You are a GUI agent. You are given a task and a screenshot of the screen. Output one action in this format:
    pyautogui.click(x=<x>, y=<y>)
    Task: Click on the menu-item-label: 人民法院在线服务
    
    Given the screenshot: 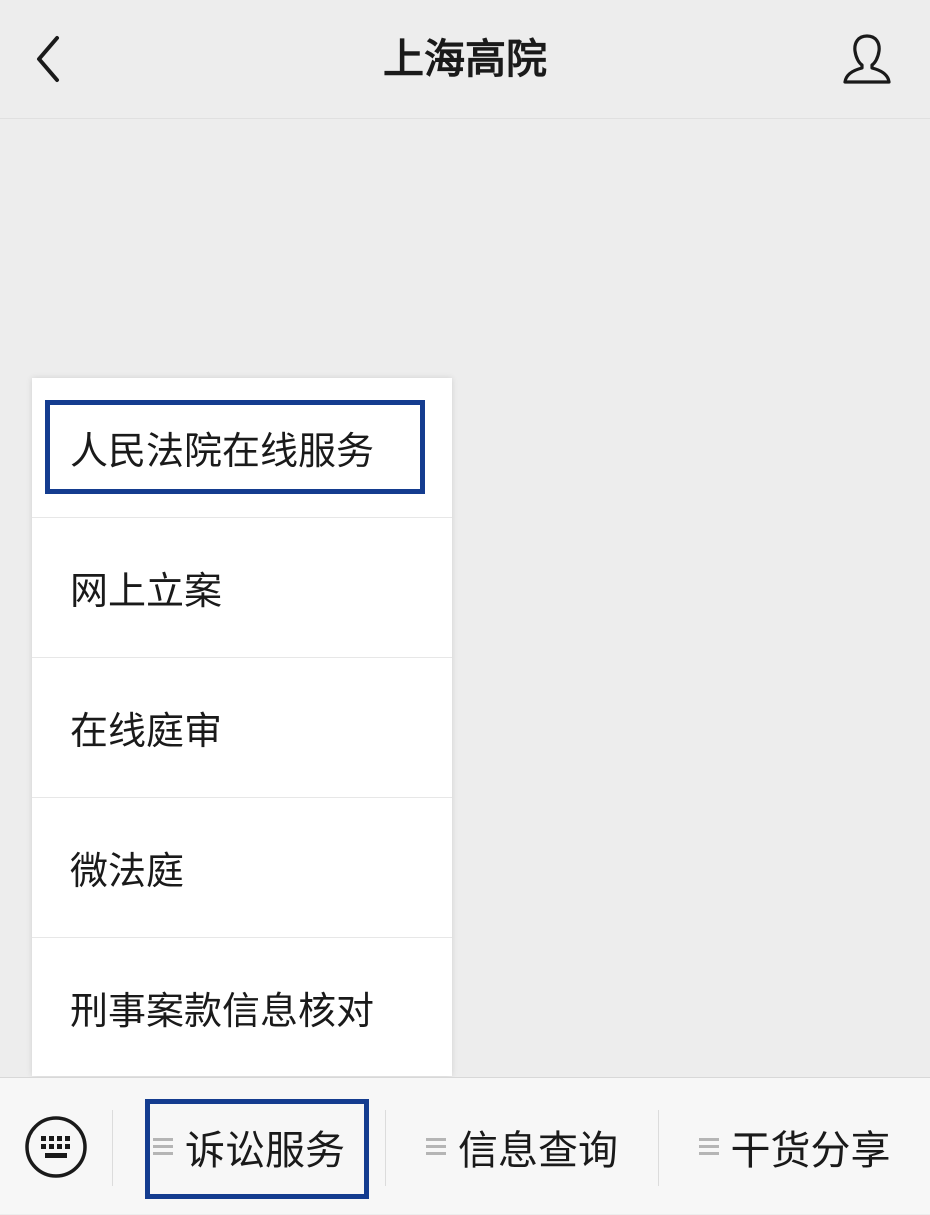 What is the action you would take?
    pyautogui.click(x=222, y=451)
    